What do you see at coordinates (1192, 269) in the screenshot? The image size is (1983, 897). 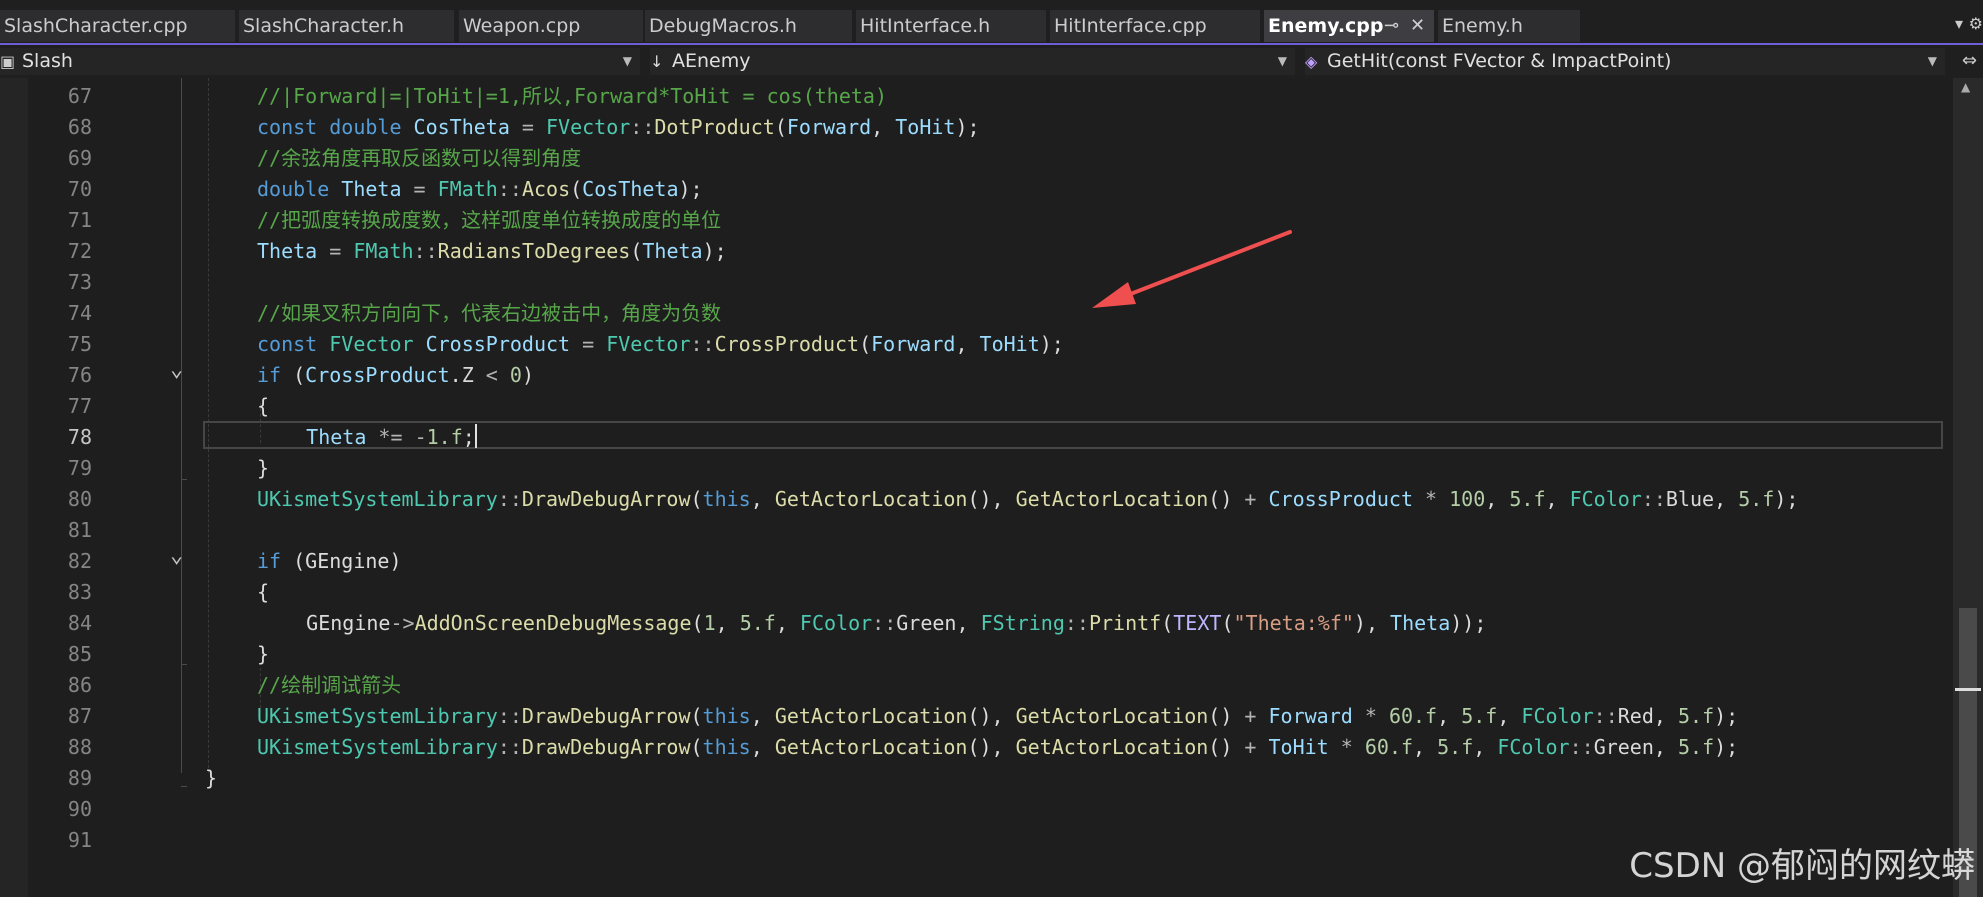 I see `annotation-arrow-icon` at bounding box center [1192, 269].